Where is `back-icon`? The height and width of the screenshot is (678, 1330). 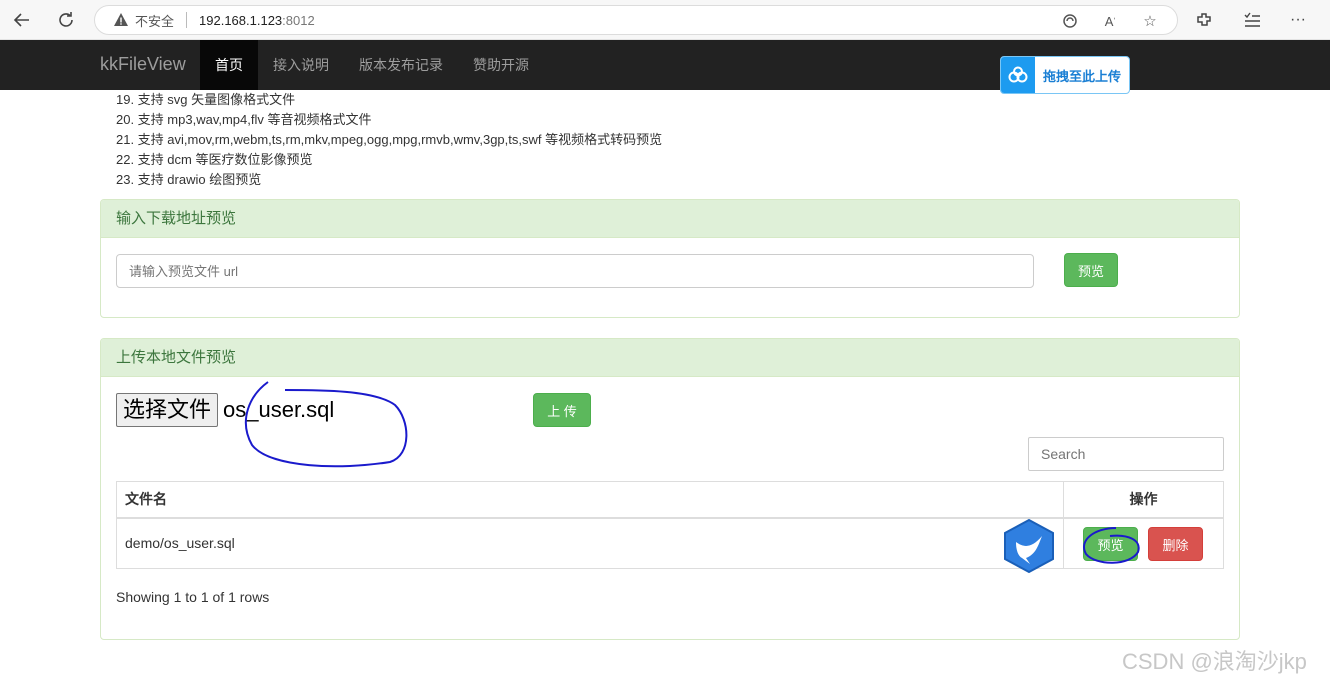 back-icon is located at coordinates (22, 20).